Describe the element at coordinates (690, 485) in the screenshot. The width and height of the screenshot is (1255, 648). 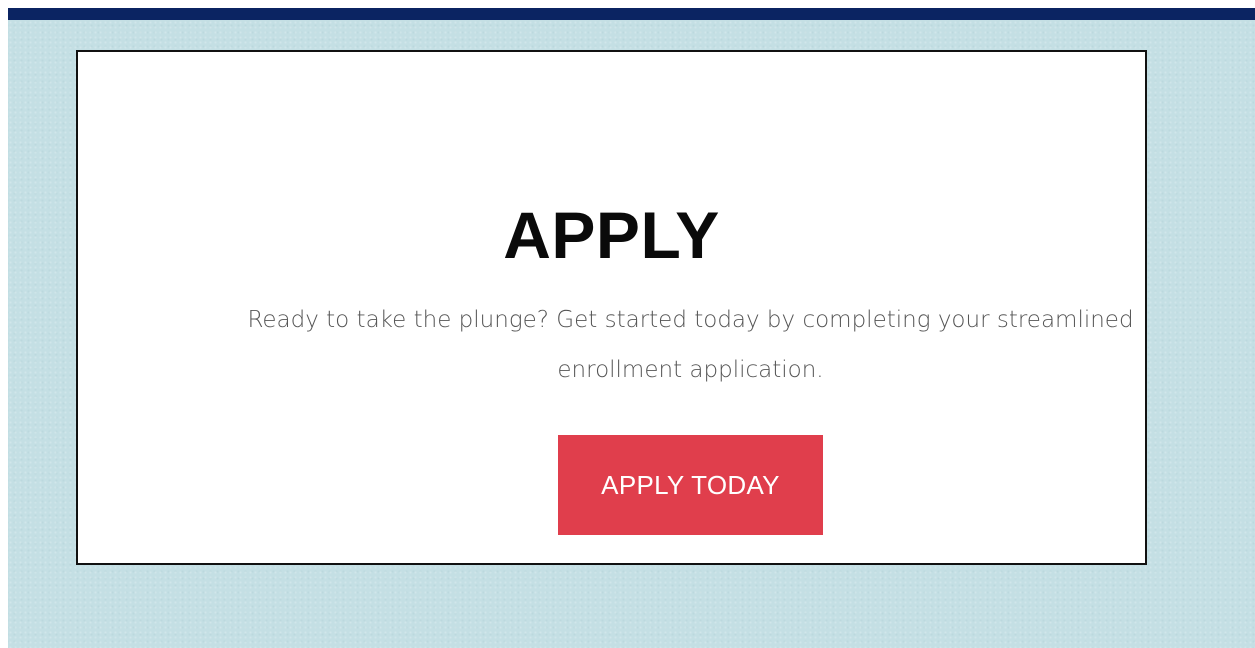
I see `apply-today-button: APPLY TODAY` at that location.